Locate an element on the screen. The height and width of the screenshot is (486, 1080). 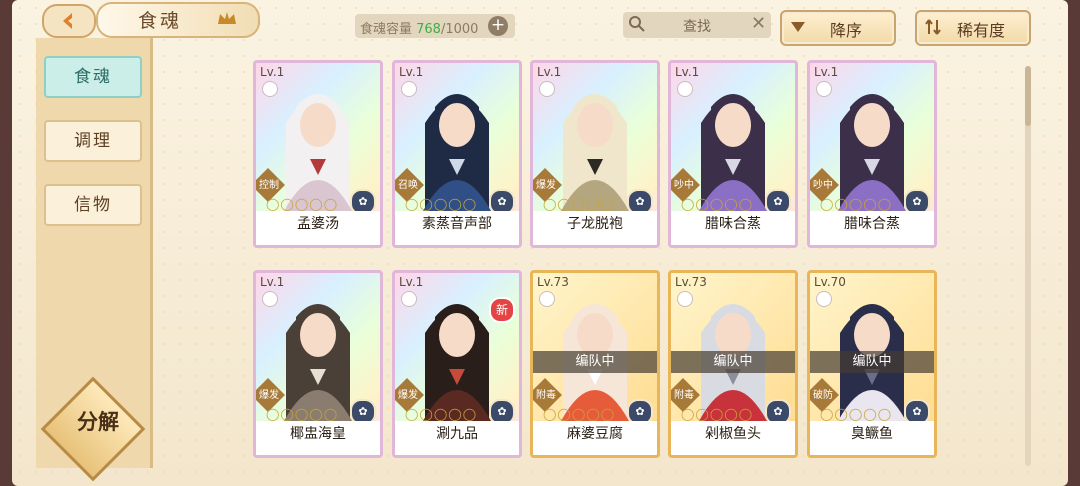
sidebar-item-cook: 调理 is located at coordinates (93, 141).